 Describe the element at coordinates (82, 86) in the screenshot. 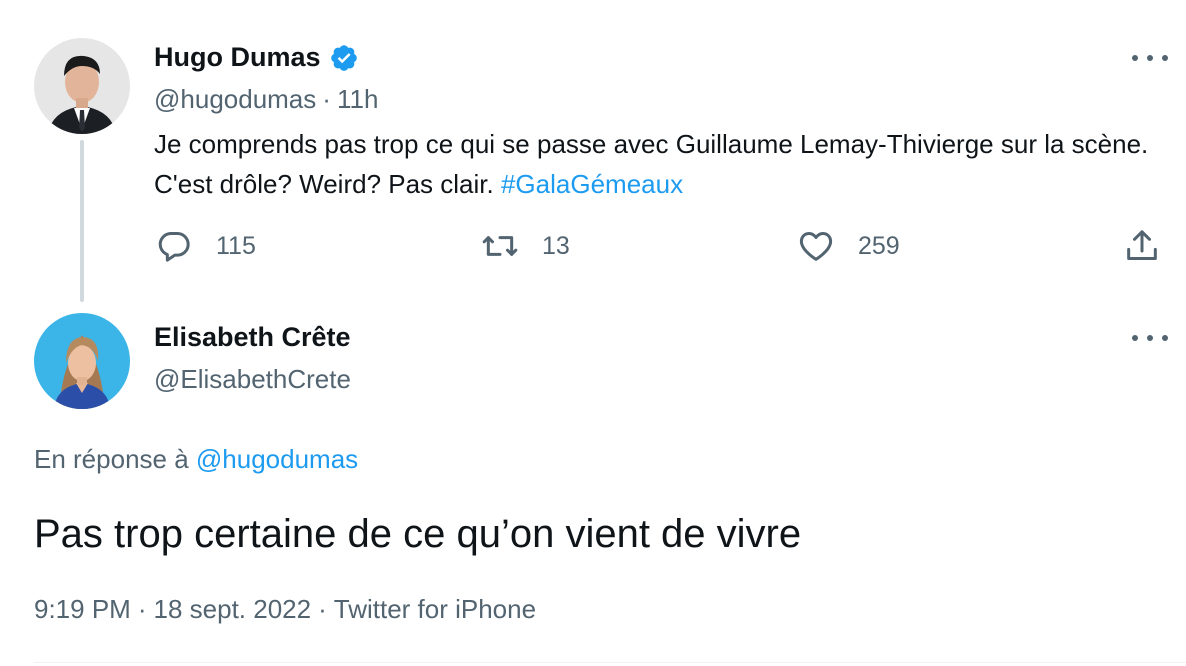

I see `avatar-hugo-dumas` at that location.